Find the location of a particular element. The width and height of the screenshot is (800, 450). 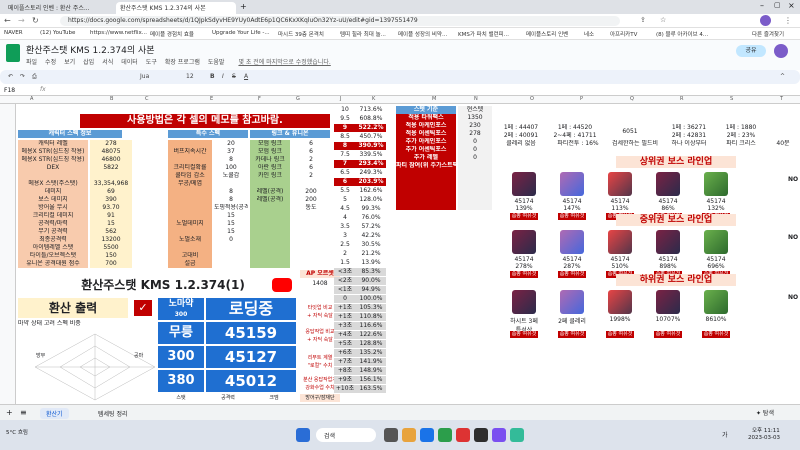

browser-tab-active: 환산주스탯 KMS 1.2.374의 사본 is located at coordinates (176, 8).